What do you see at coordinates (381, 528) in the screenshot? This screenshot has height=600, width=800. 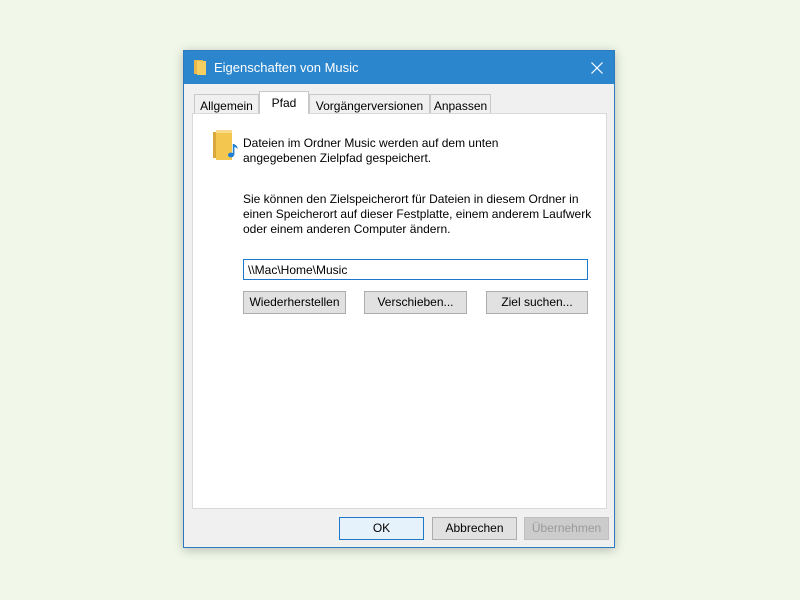 I see `ok-button: OK` at bounding box center [381, 528].